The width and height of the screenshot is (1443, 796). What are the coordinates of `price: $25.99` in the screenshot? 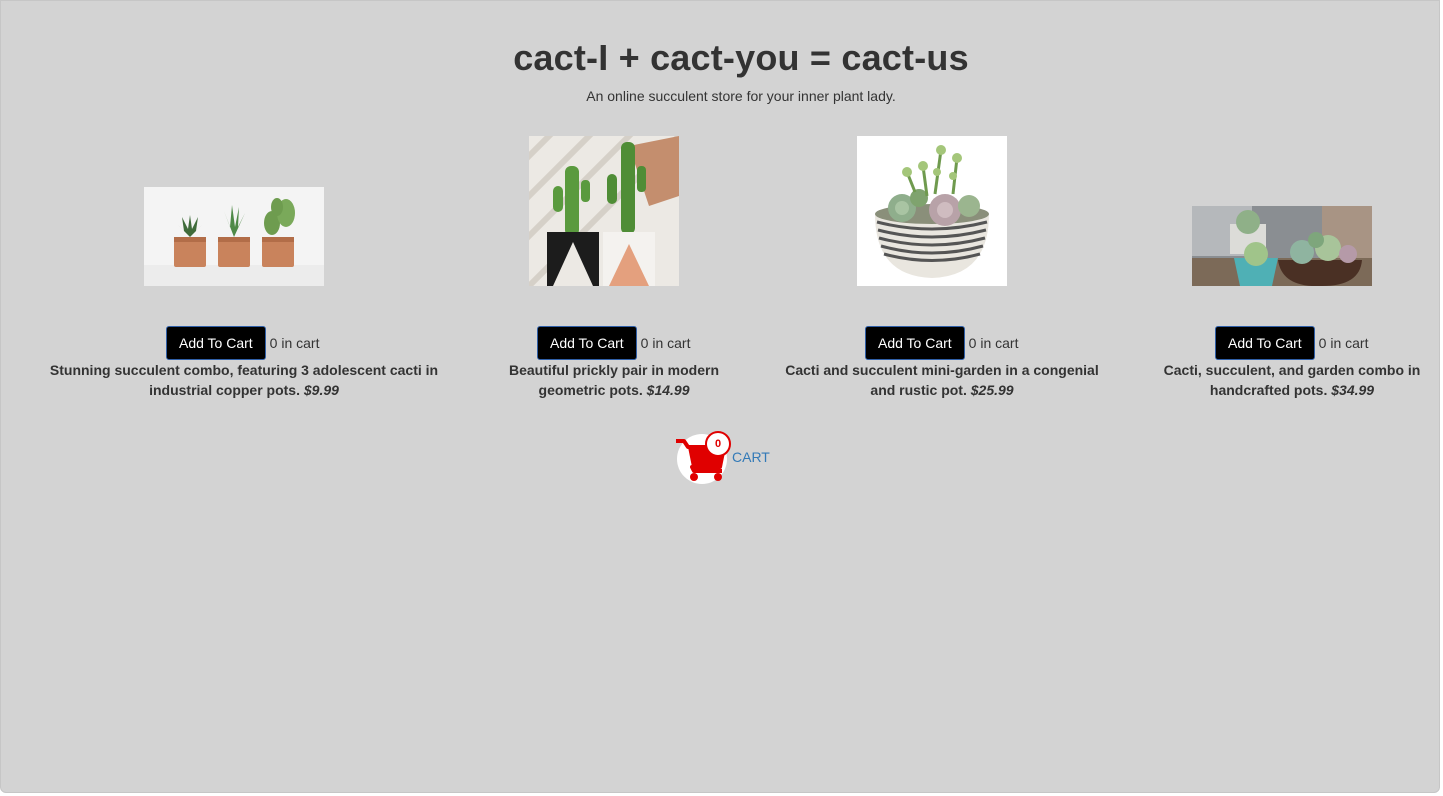 It's located at (992, 390).